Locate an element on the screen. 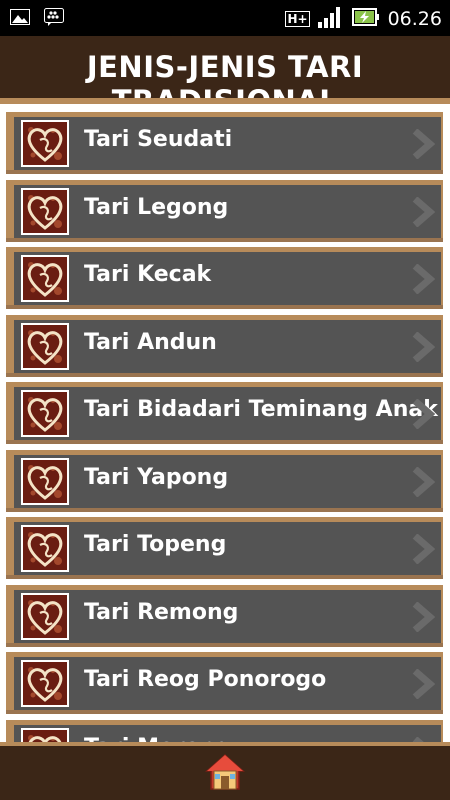 This screenshot has width=450, height=800. list-item-label: Tari Kecak is located at coordinates (148, 274).